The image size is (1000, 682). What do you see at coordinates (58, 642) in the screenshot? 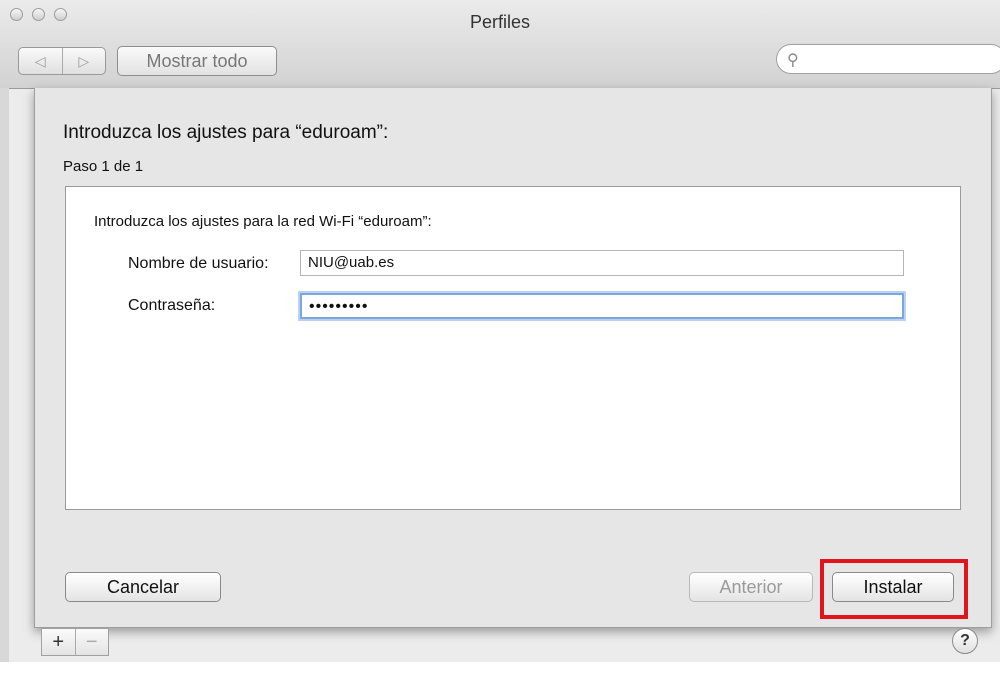
I see `add-button: +` at bounding box center [58, 642].